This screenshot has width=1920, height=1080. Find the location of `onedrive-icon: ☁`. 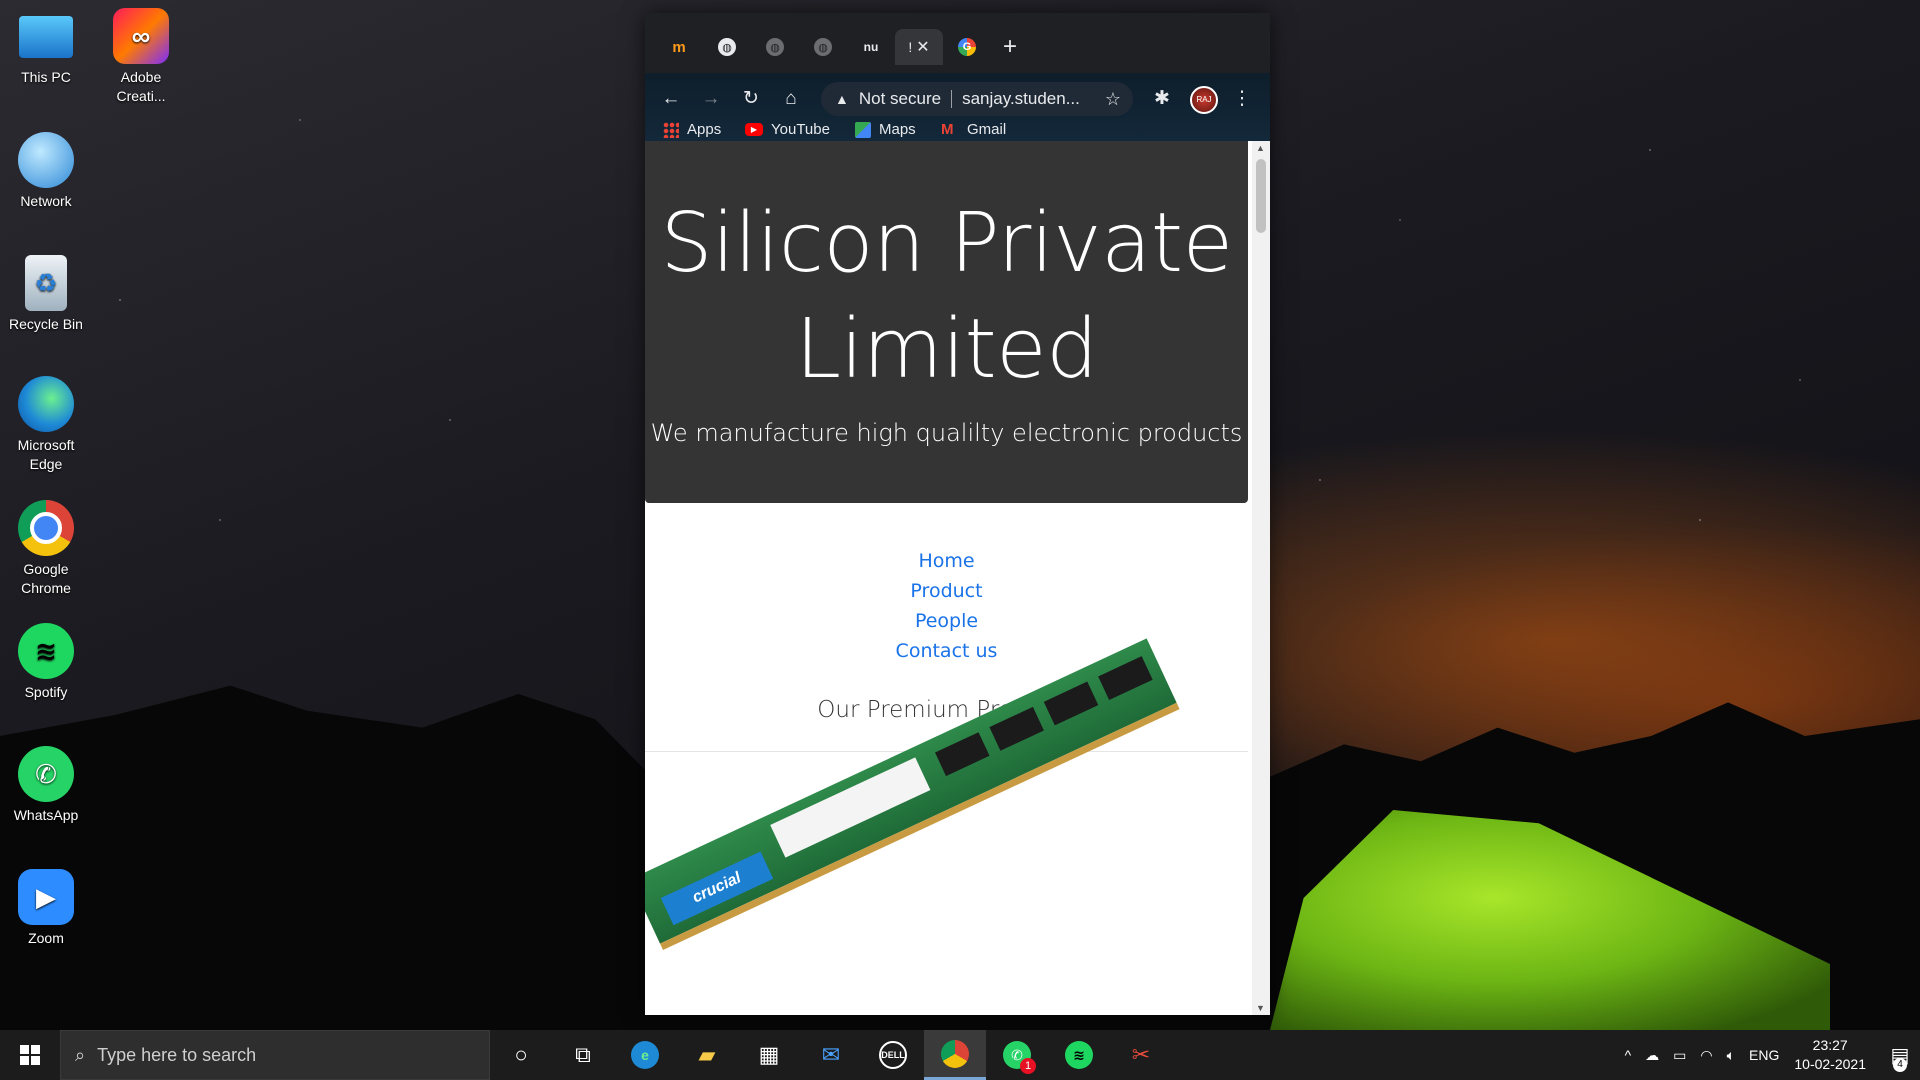

onedrive-icon: ☁ is located at coordinates (1652, 1055).